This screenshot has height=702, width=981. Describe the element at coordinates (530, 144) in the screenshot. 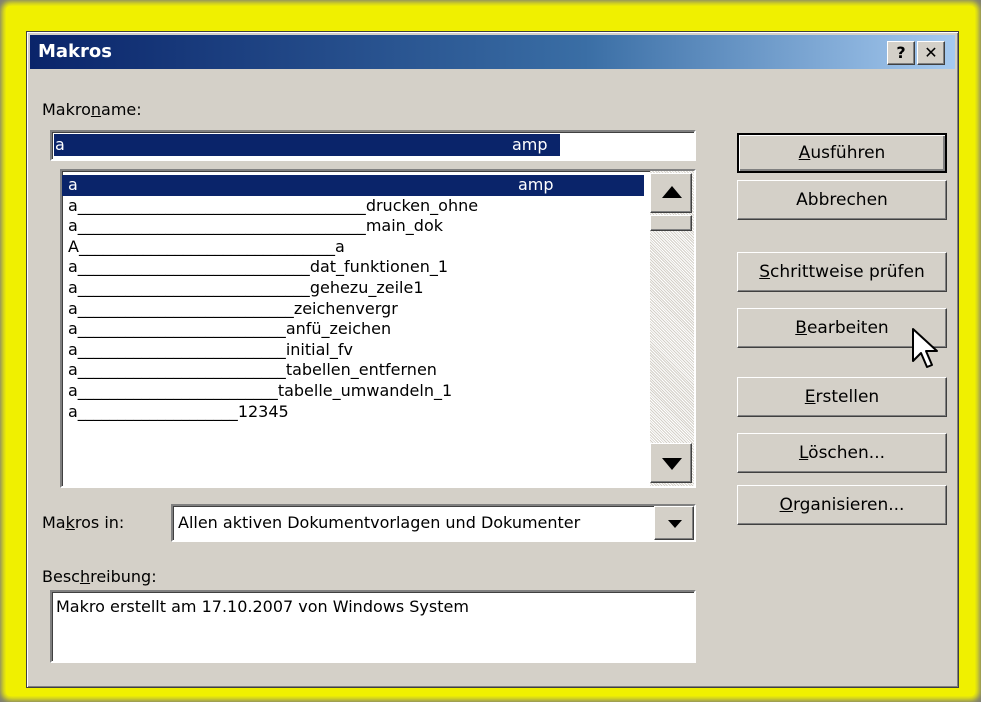

I see `macro-name-value-right: amp` at that location.